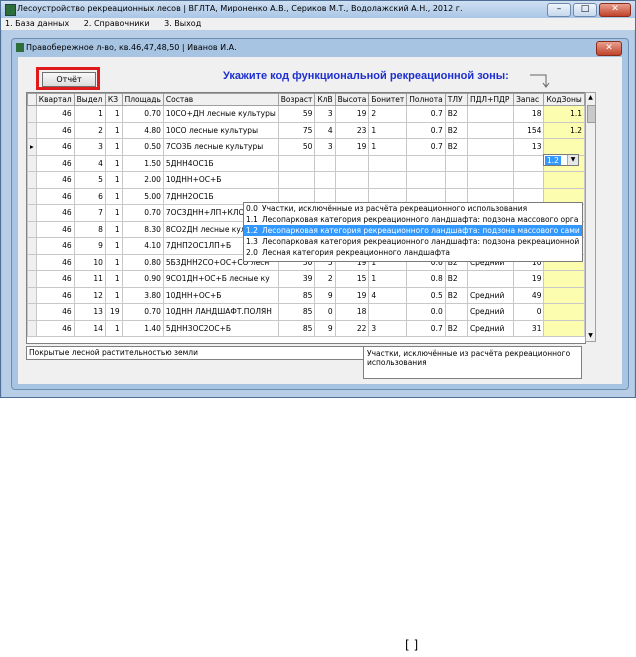  Describe the element at coordinates (89, 196) in the screenshot. I see `table-cell: 6` at that location.